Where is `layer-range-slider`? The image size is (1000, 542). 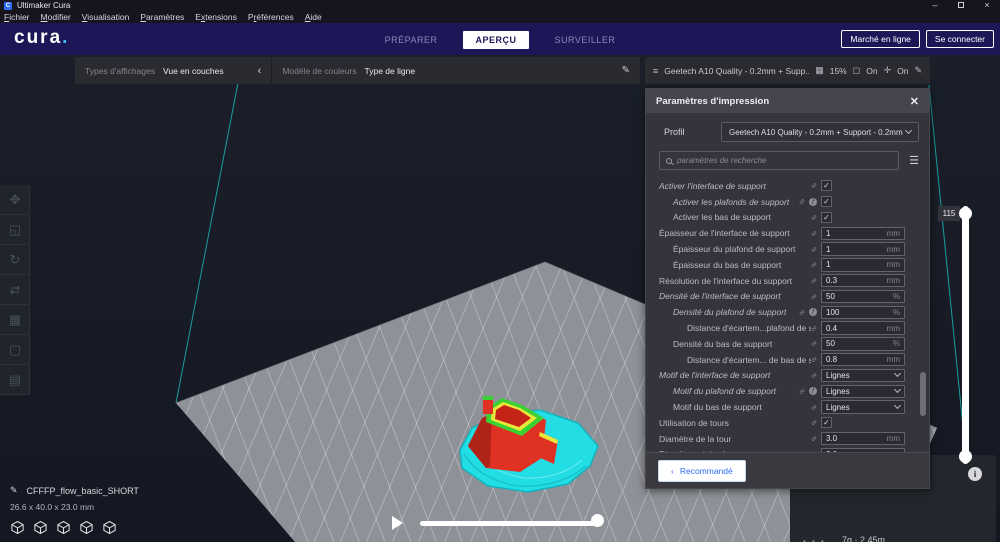 layer-range-slider is located at coordinates (965, 335).